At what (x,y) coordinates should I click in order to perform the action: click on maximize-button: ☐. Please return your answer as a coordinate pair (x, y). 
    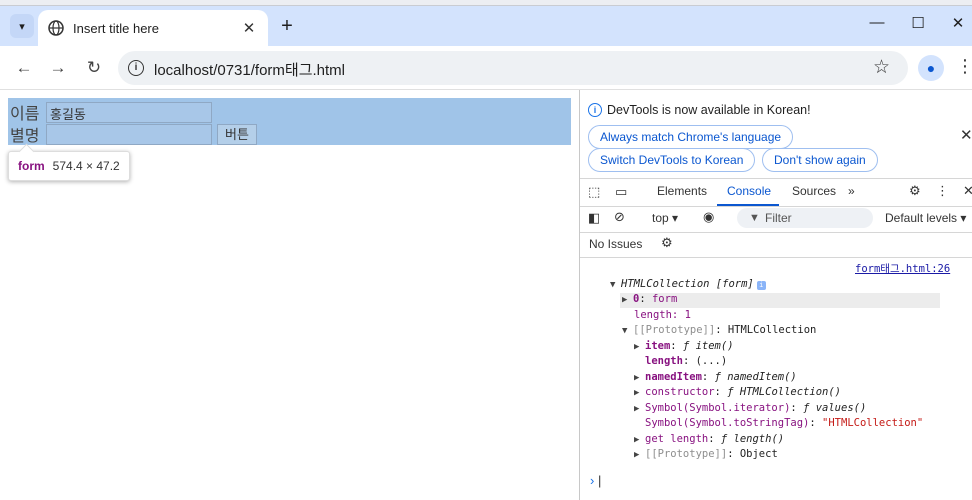
    Looking at the image, I should click on (918, 23).